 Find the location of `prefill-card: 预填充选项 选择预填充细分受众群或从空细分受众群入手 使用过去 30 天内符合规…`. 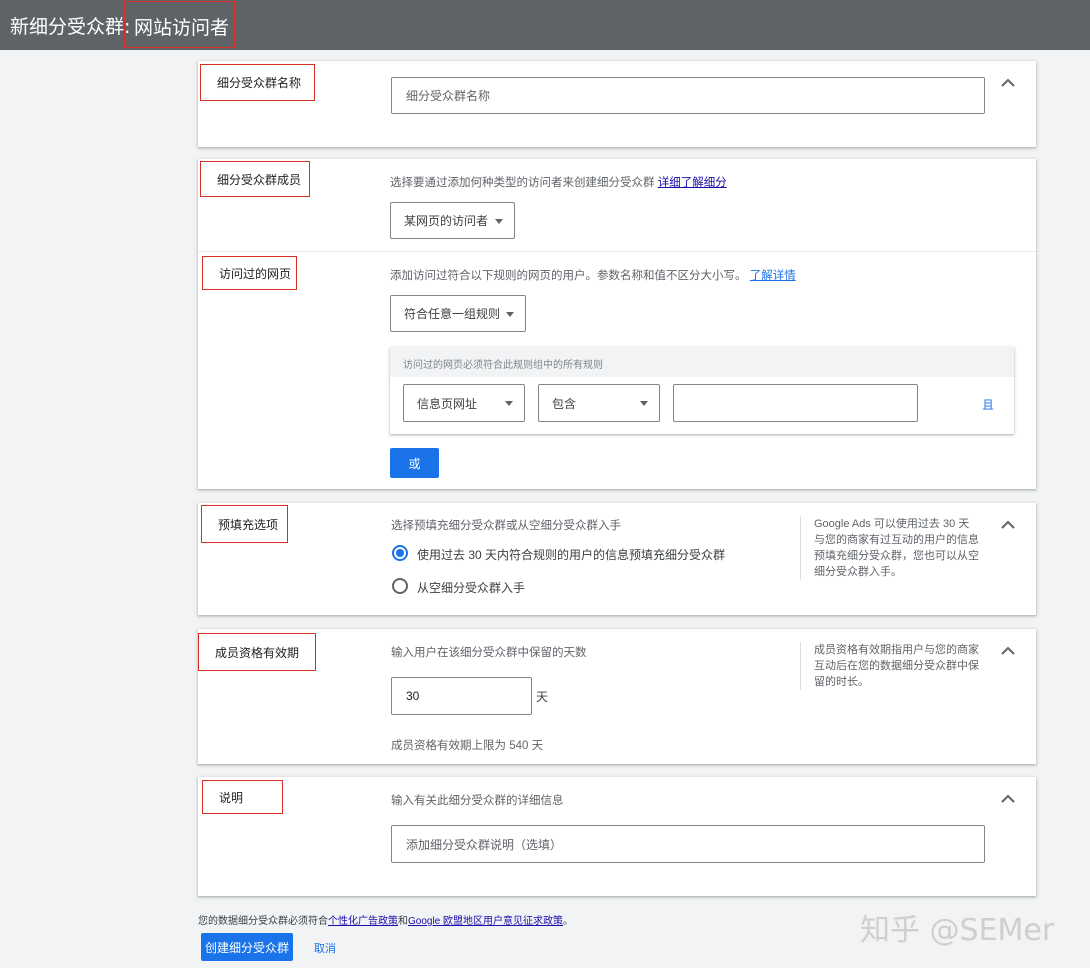

prefill-card: 预填充选项 选择预填充细分受众群或从空细分受众群入手 使用过去 30 天内符合规… is located at coordinates (617, 559).